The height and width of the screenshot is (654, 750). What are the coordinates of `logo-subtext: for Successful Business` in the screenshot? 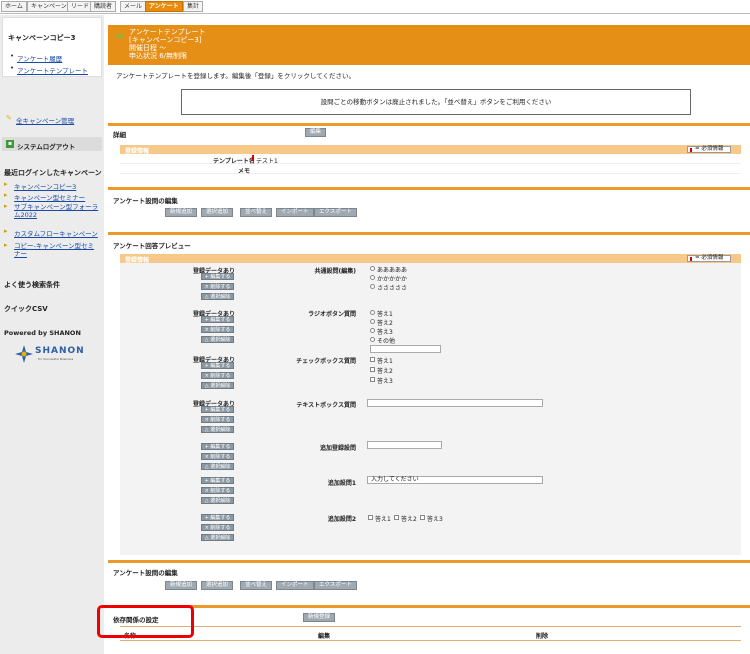 It's located at (56, 359).